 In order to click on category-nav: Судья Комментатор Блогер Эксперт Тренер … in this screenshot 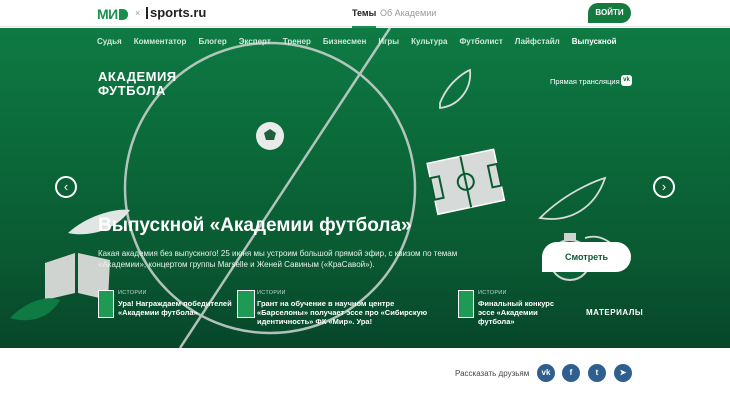, I will do `click(363, 44)`.